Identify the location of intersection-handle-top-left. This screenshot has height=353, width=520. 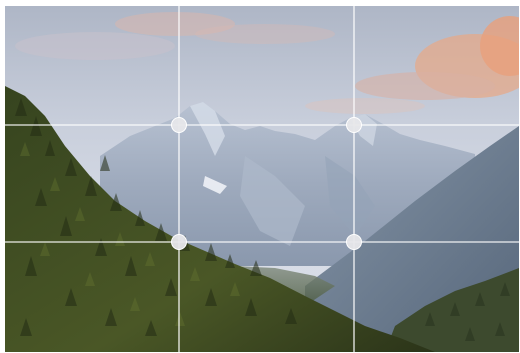
(179, 125).